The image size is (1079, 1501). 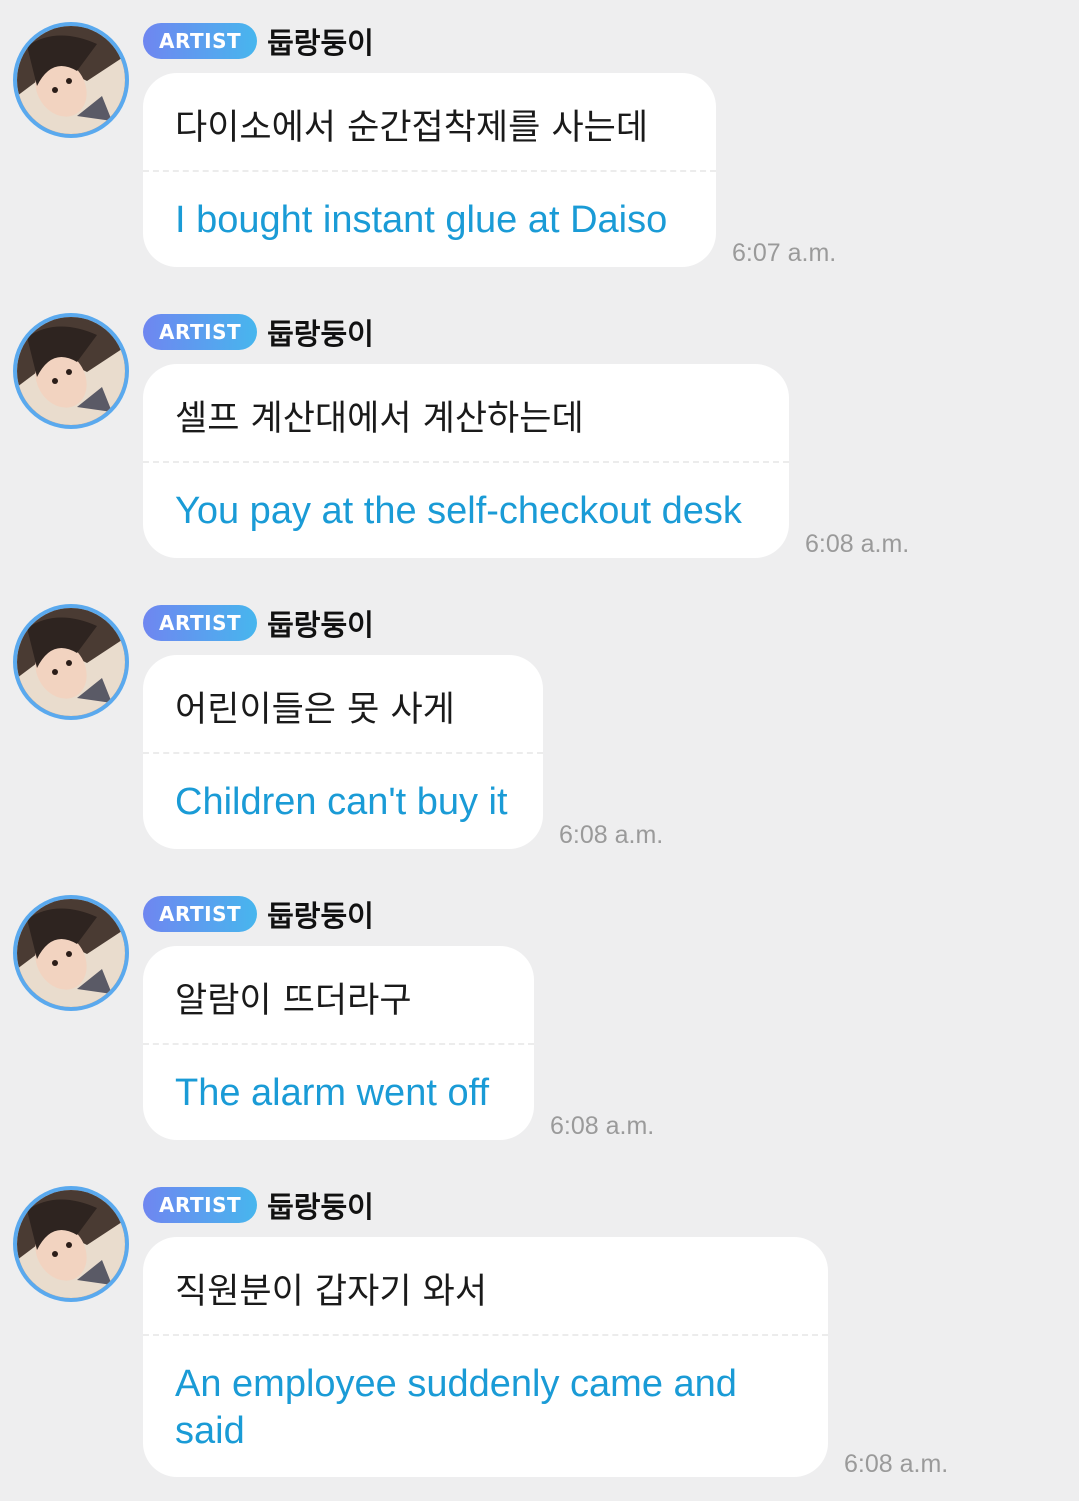 What do you see at coordinates (412, 128) in the screenshot?
I see `original-text: 다이소에서 순간접착제를 사는데` at bounding box center [412, 128].